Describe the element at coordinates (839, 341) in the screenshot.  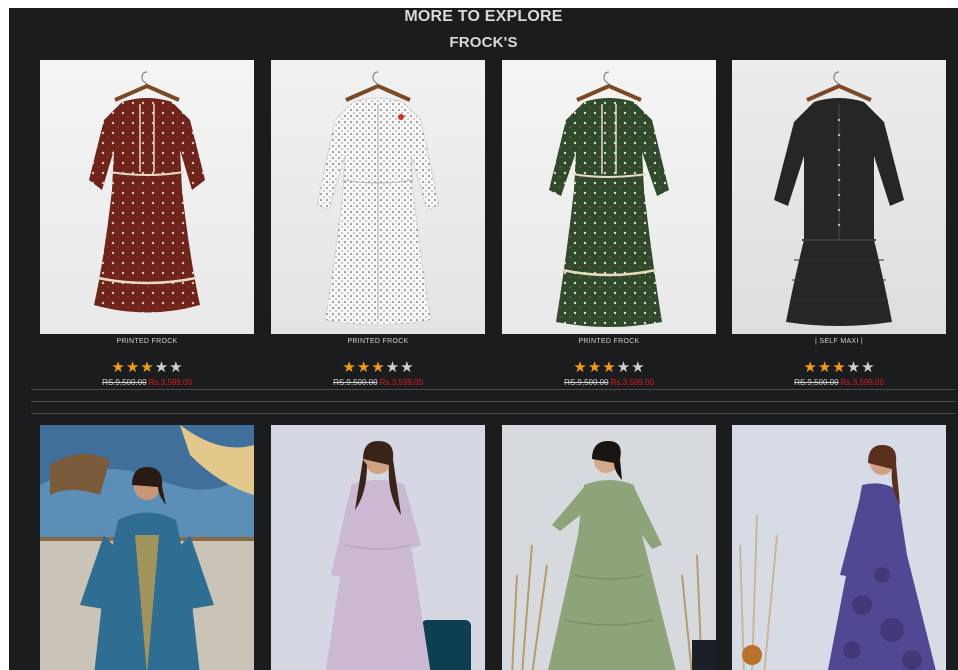
I see `product-name: | SELF MAXI |` at that location.